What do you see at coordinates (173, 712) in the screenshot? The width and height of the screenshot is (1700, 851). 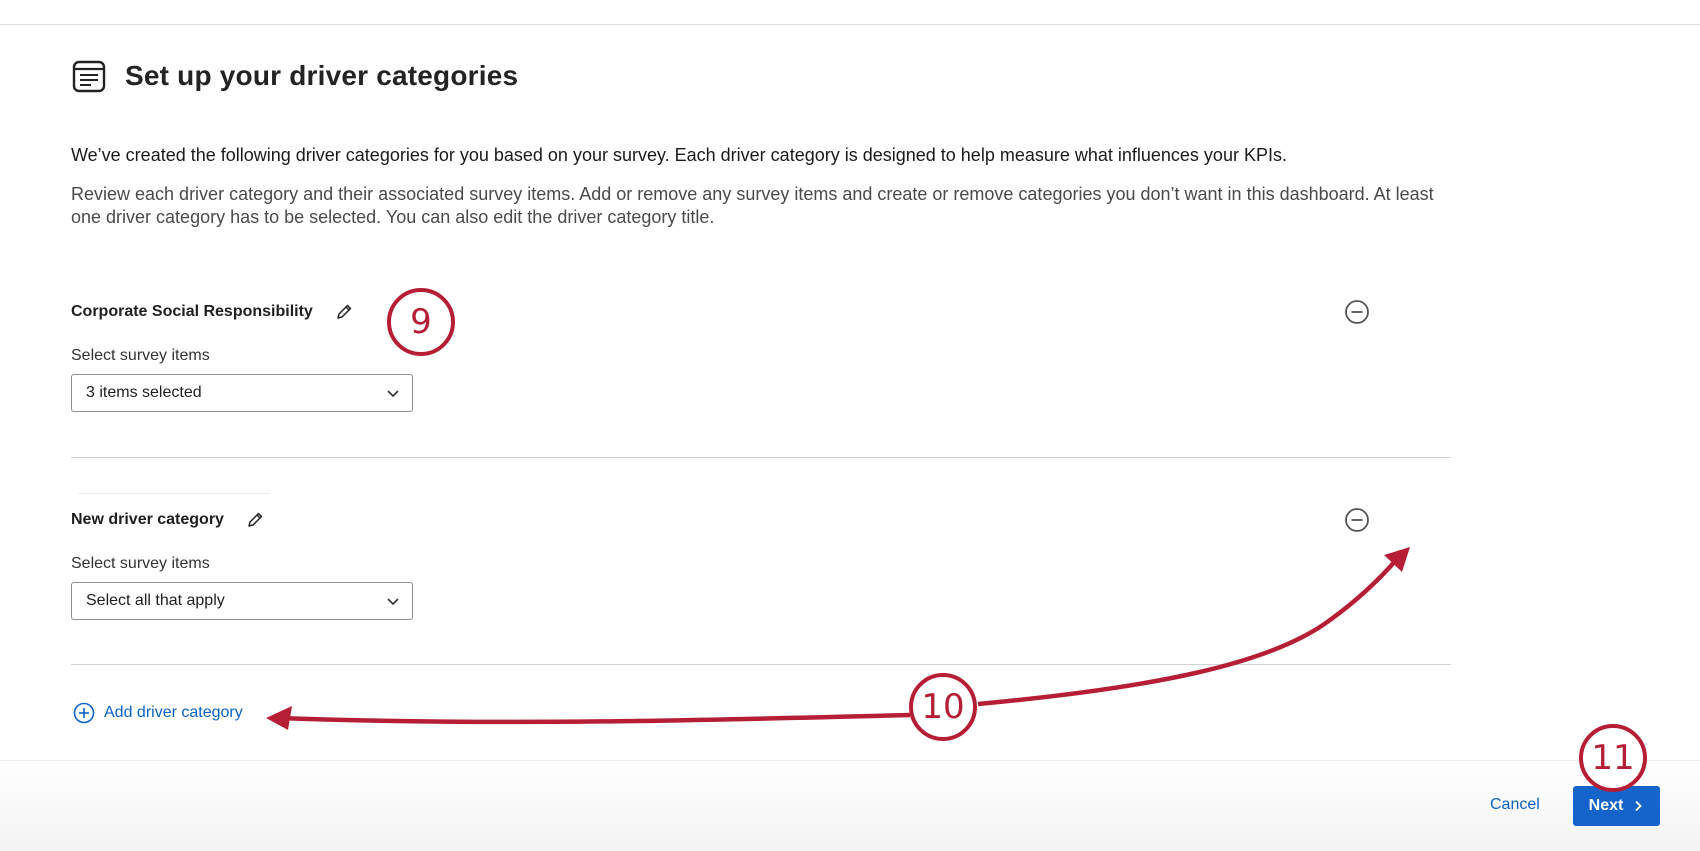 I see `add-driver-category-label: Add driver category` at bounding box center [173, 712].